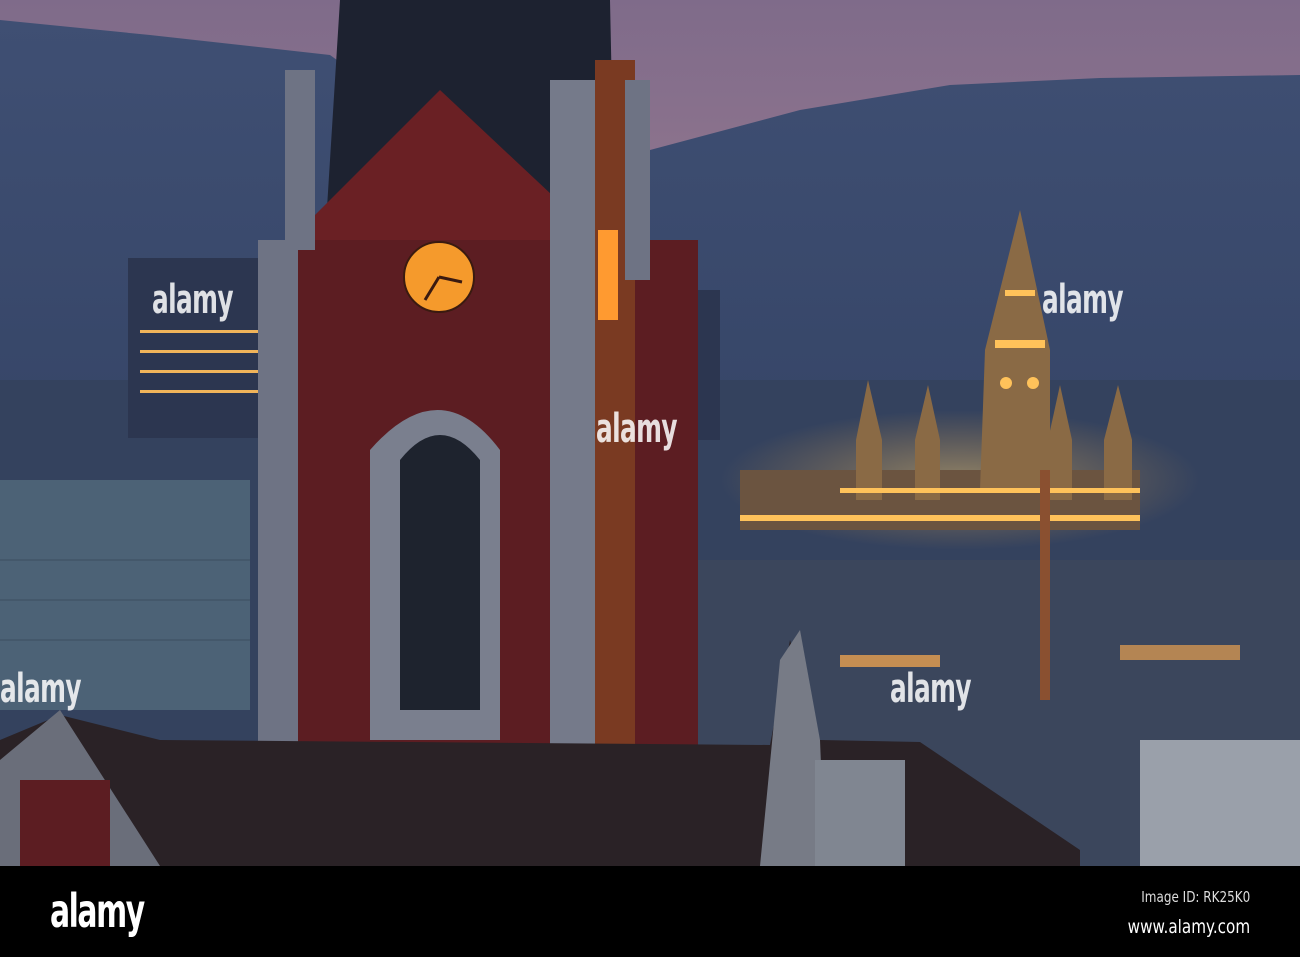  Describe the element at coordinates (97, 911) in the screenshot. I see `alamy-logo: alamy` at that location.